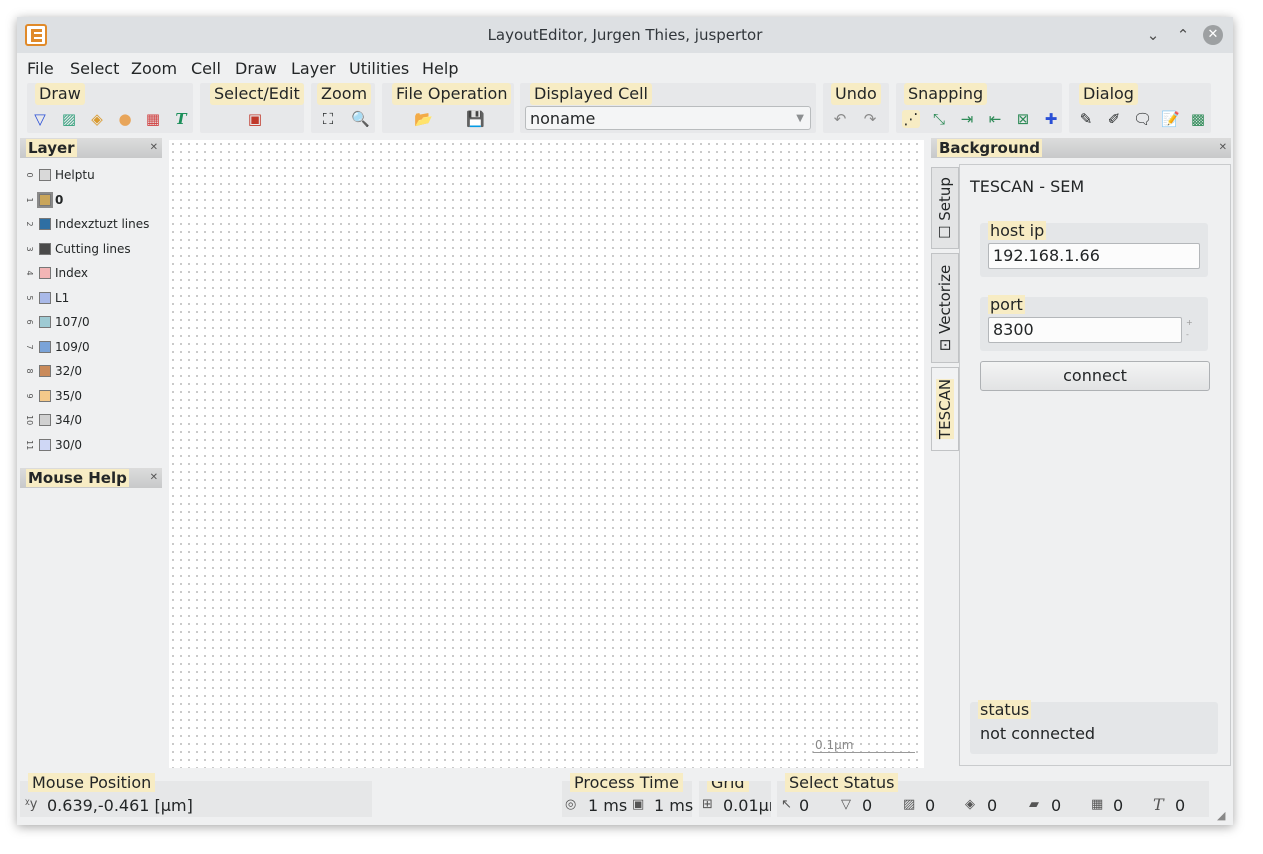 The height and width of the screenshot is (854, 1263). I want to click on layer-row: 0 Helptu, so click(92, 175).